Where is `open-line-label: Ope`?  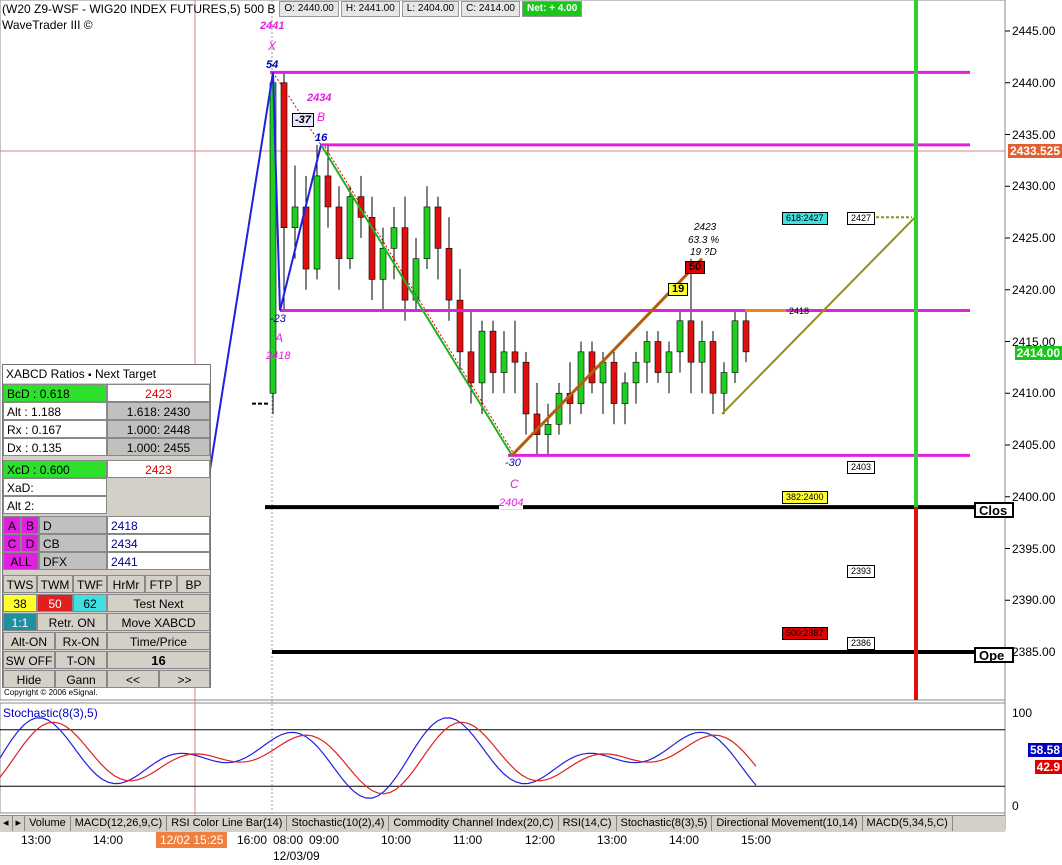 open-line-label: Ope is located at coordinates (994, 655).